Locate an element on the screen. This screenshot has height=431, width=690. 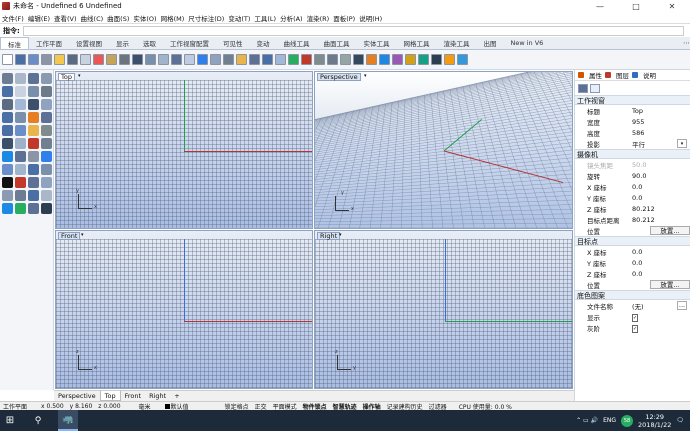
tab-item: 选取 is located at coordinates (149, 43).